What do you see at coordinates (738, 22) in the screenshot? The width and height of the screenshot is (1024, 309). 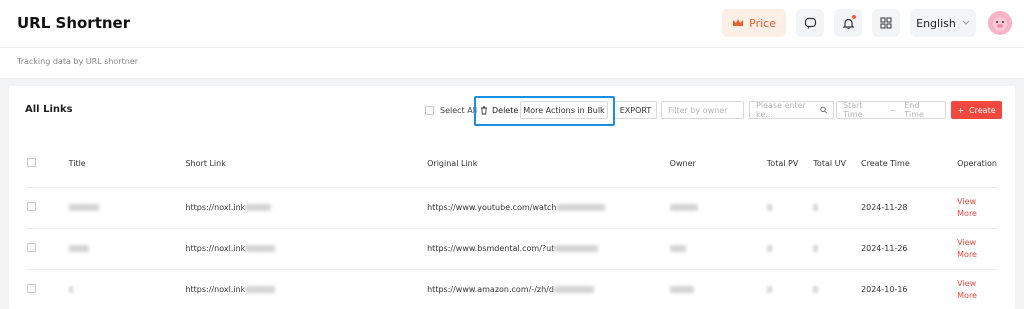 I see `crown-icon` at bounding box center [738, 22].